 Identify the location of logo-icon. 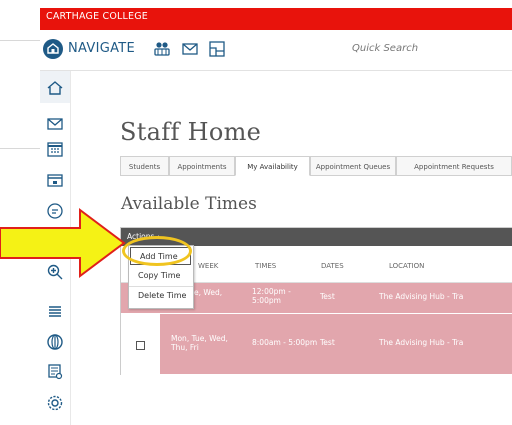
(53, 49).